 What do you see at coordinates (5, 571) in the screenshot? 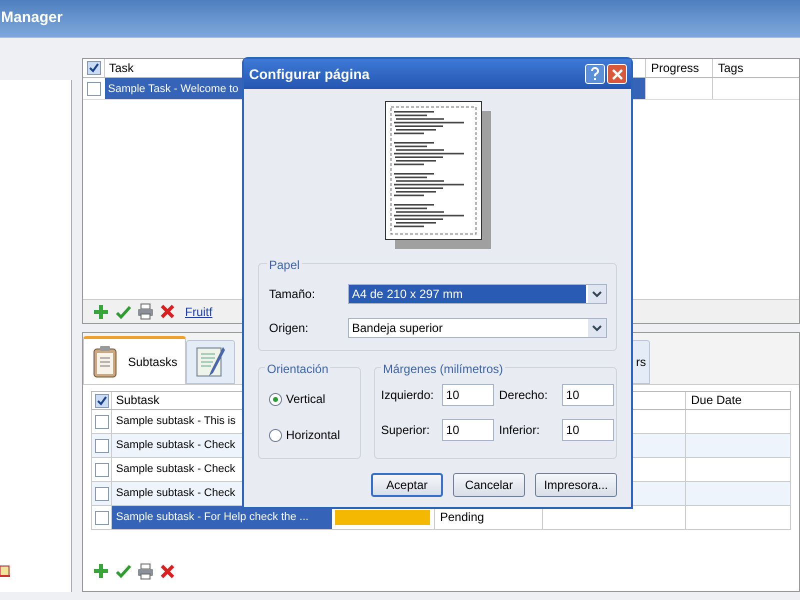
I see `calendar-icon` at bounding box center [5, 571].